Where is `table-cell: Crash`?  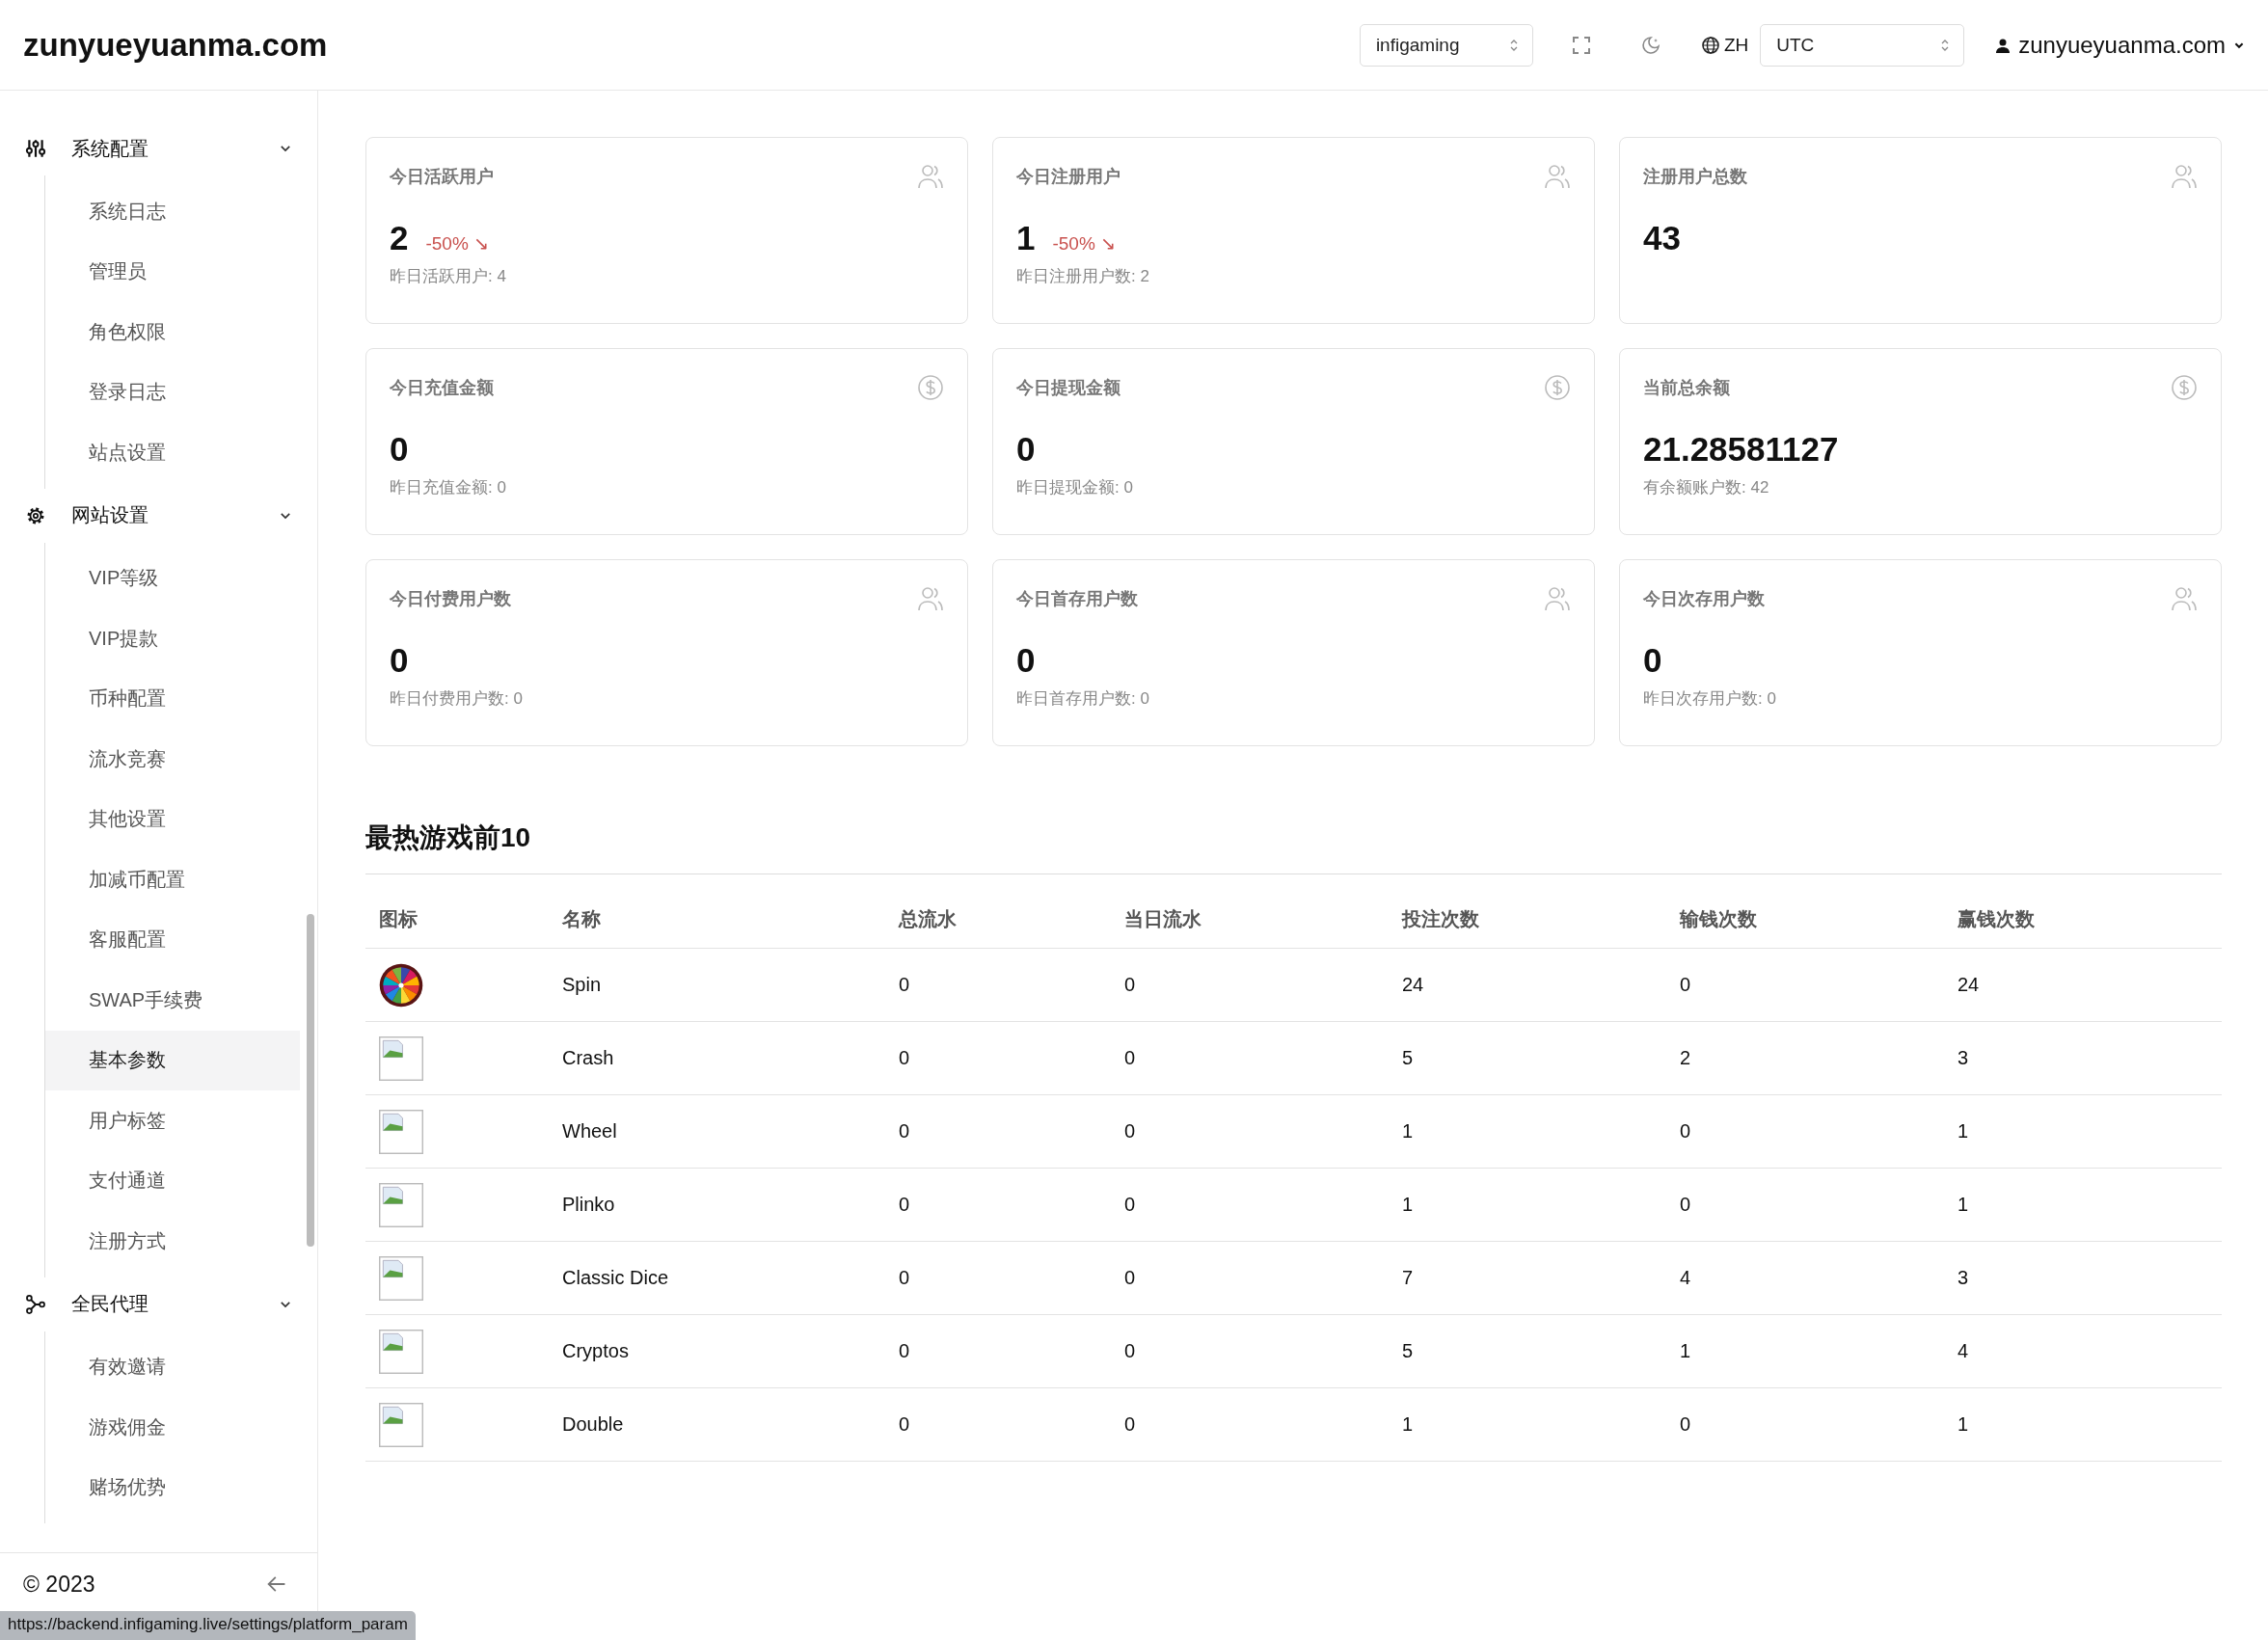
table-cell: Crash is located at coordinates (717, 1058).